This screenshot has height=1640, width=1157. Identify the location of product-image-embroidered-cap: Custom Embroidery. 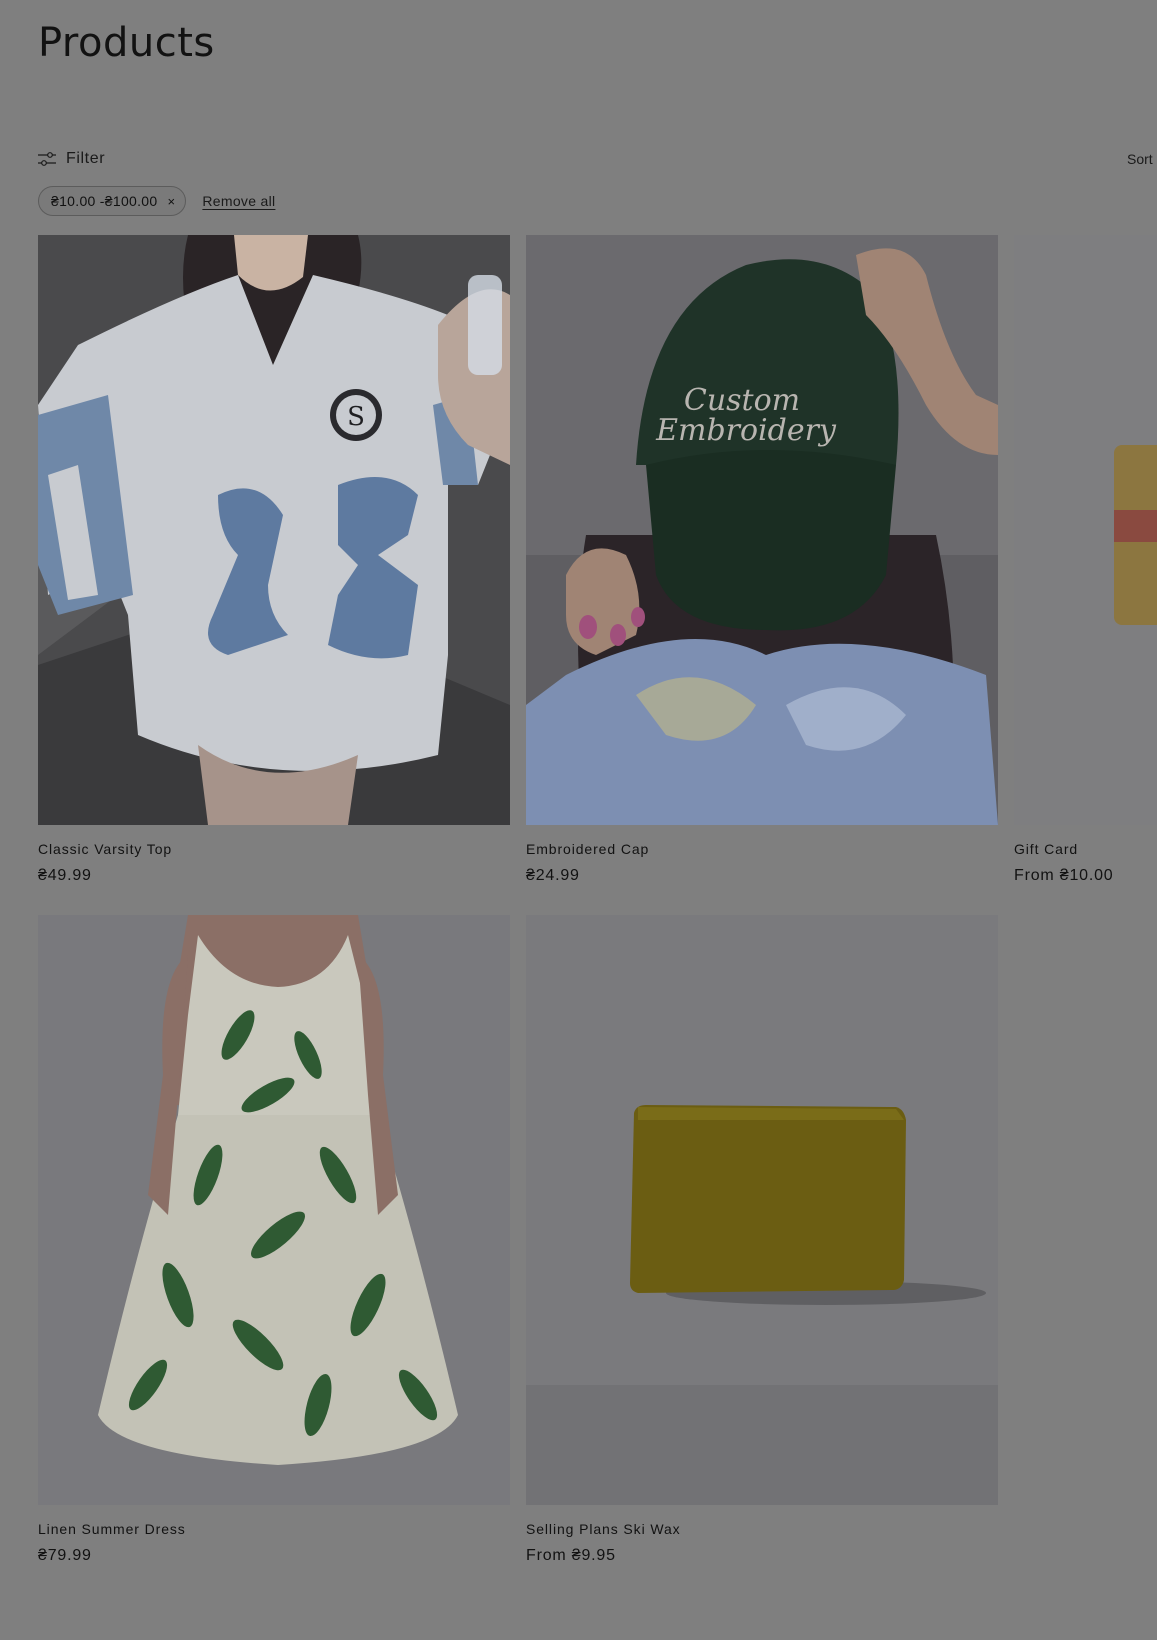
(762, 530).